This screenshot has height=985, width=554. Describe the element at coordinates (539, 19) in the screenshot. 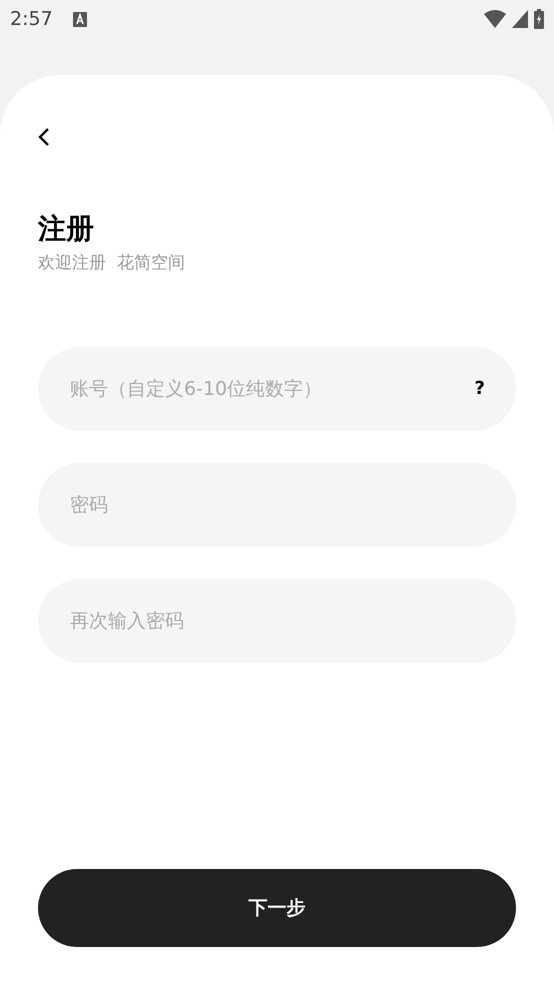

I see `battery-icon` at that location.